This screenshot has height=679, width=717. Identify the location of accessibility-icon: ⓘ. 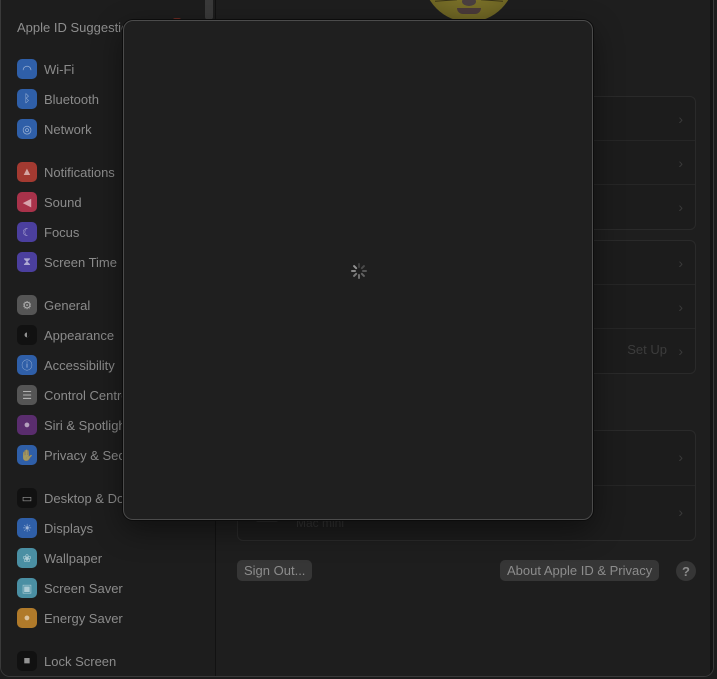
(27, 365).